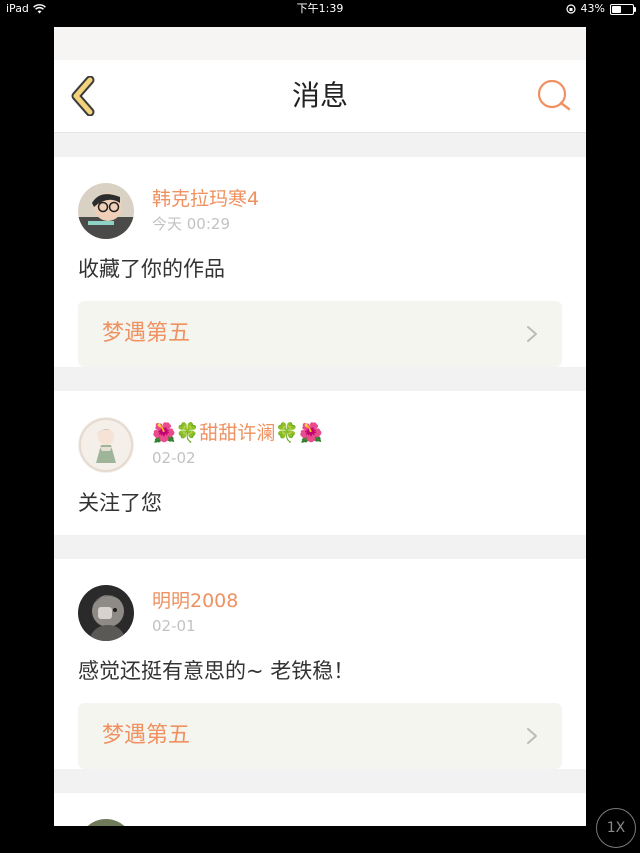 The image size is (640, 853). What do you see at coordinates (616, 9) in the screenshot?
I see `battery-level` at bounding box center [616, 9].